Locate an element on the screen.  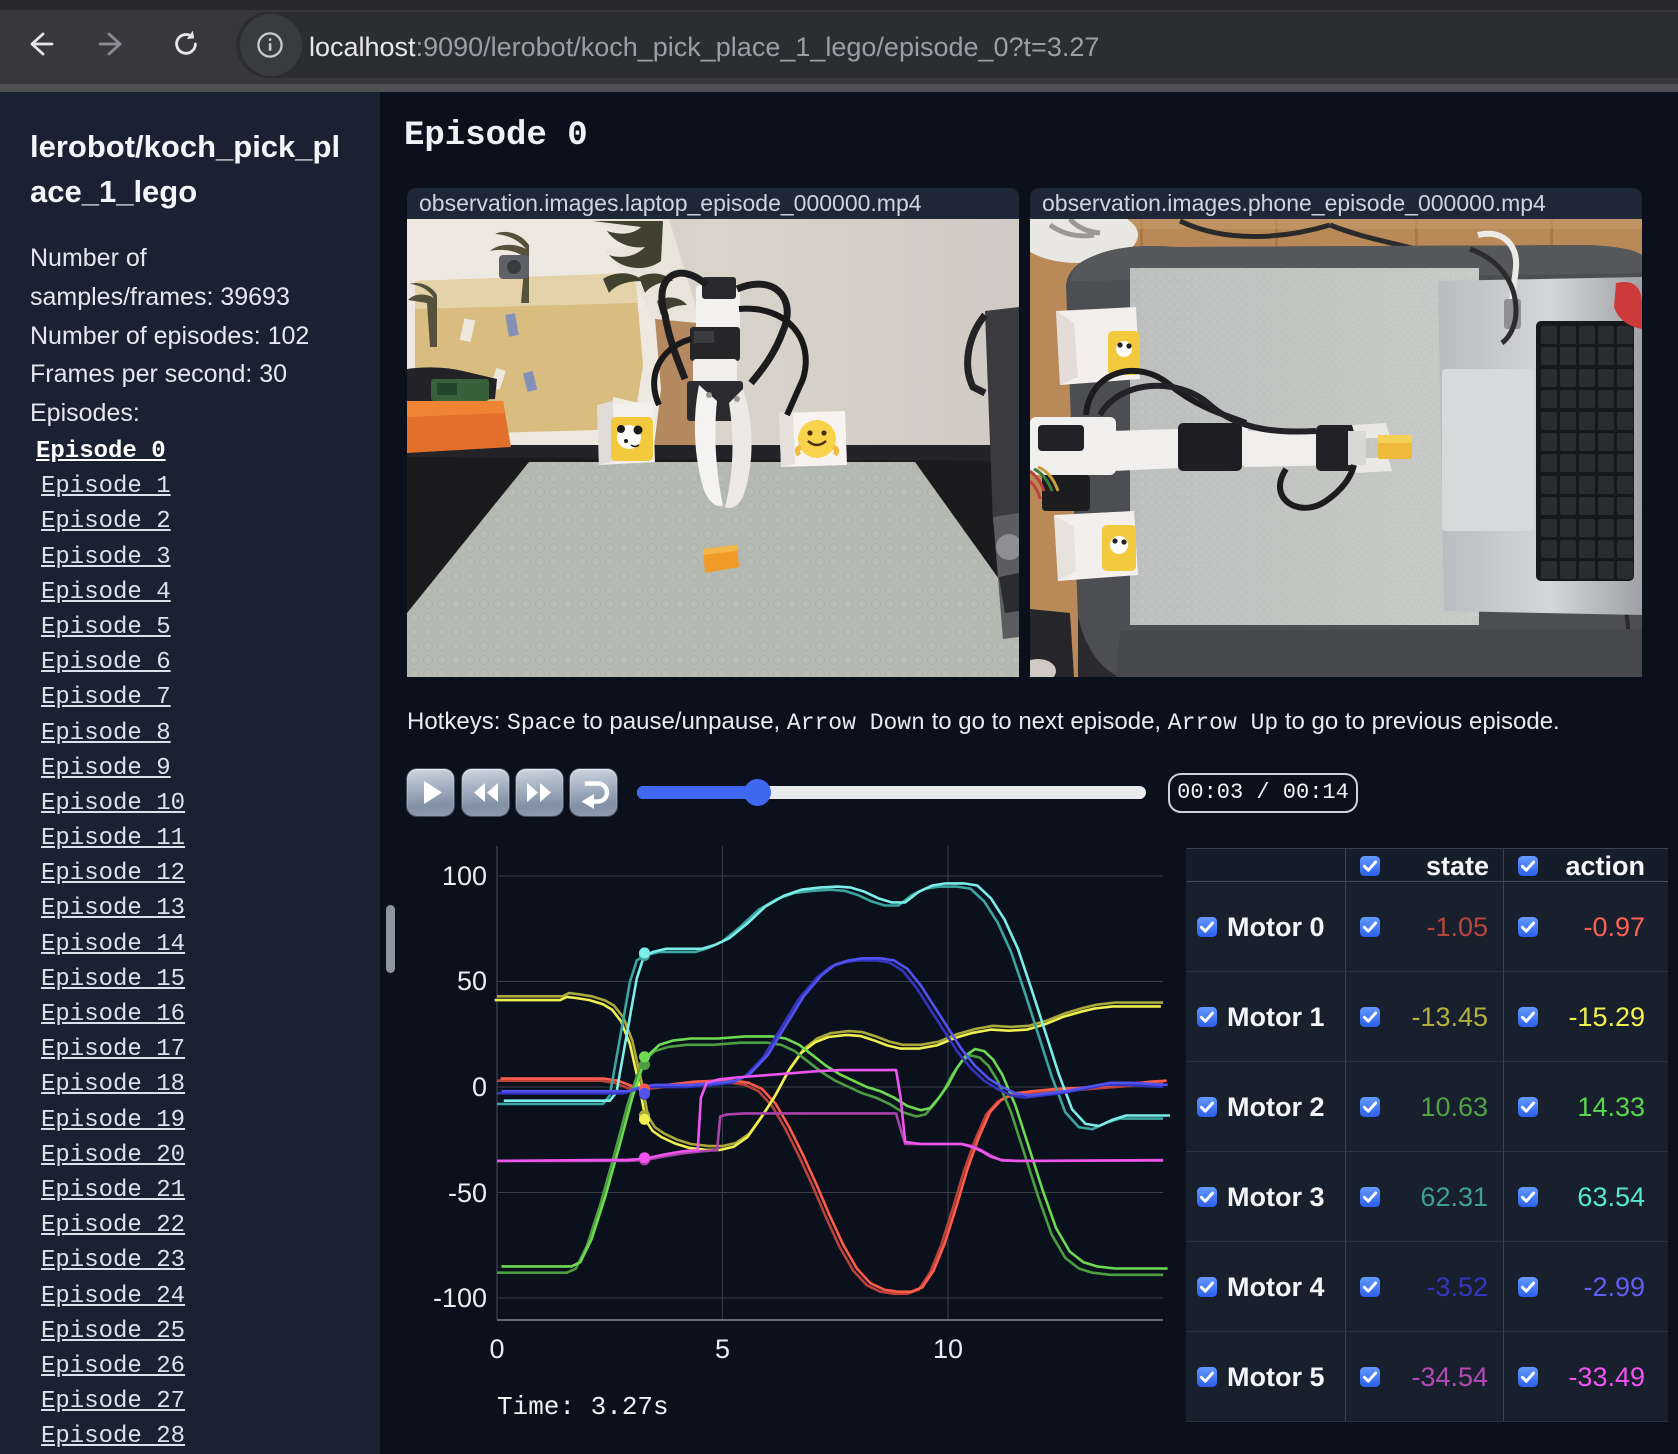
svg-text: 5 is located at coordinates (722, 1349).